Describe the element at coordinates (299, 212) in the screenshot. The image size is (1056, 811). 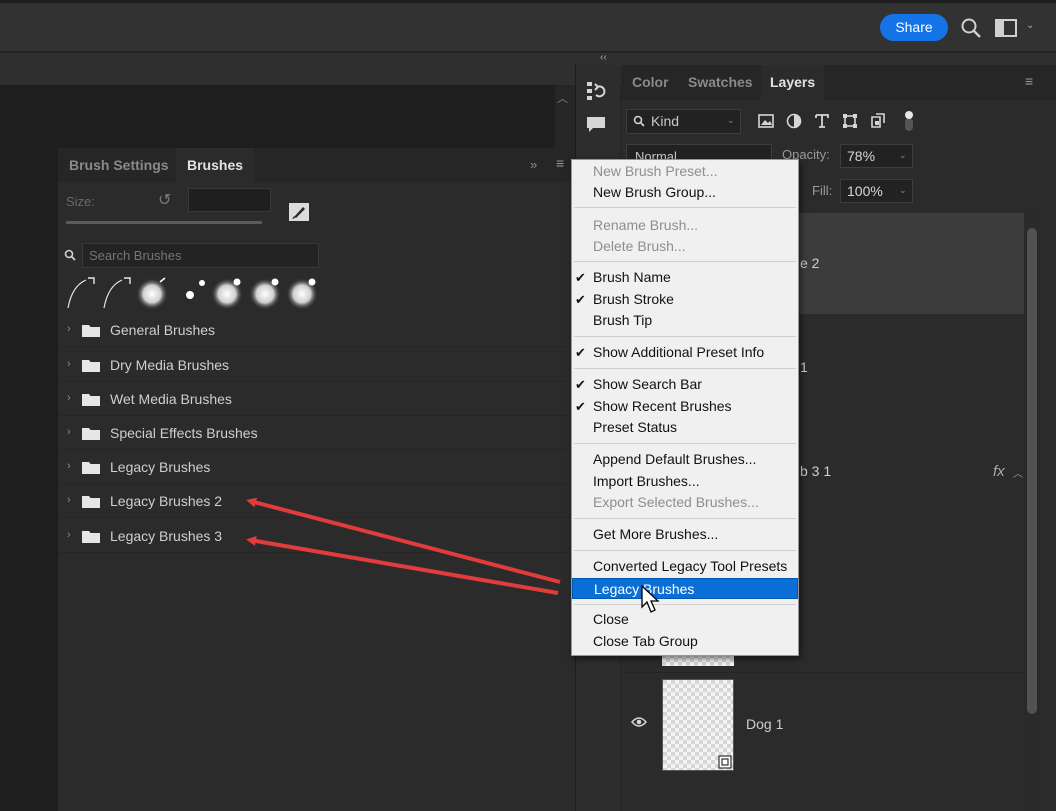
I see `new-brush-icon` at that location.